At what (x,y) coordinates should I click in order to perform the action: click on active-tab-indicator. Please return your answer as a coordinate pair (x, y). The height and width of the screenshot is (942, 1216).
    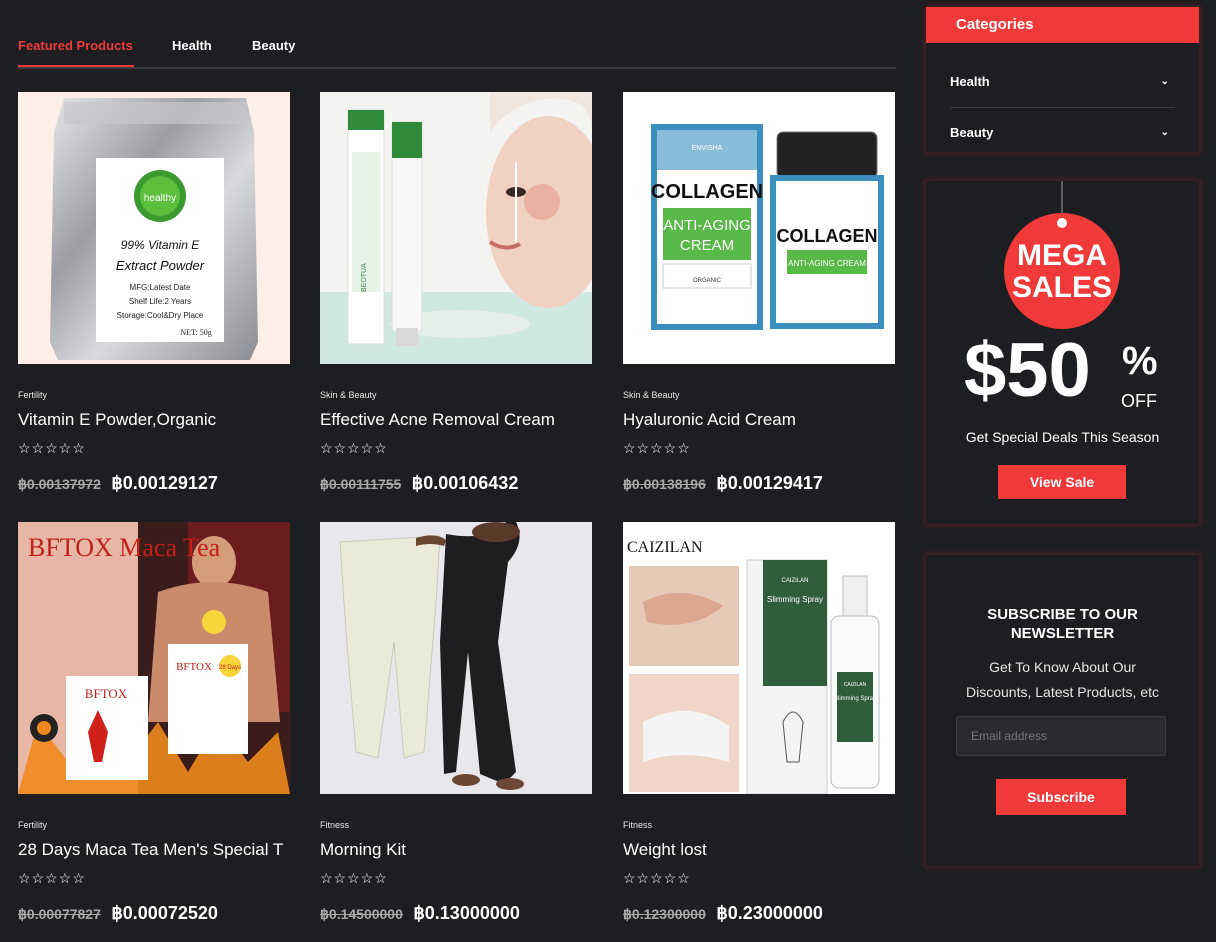
    Looking at the image, I should click on (76, 66).